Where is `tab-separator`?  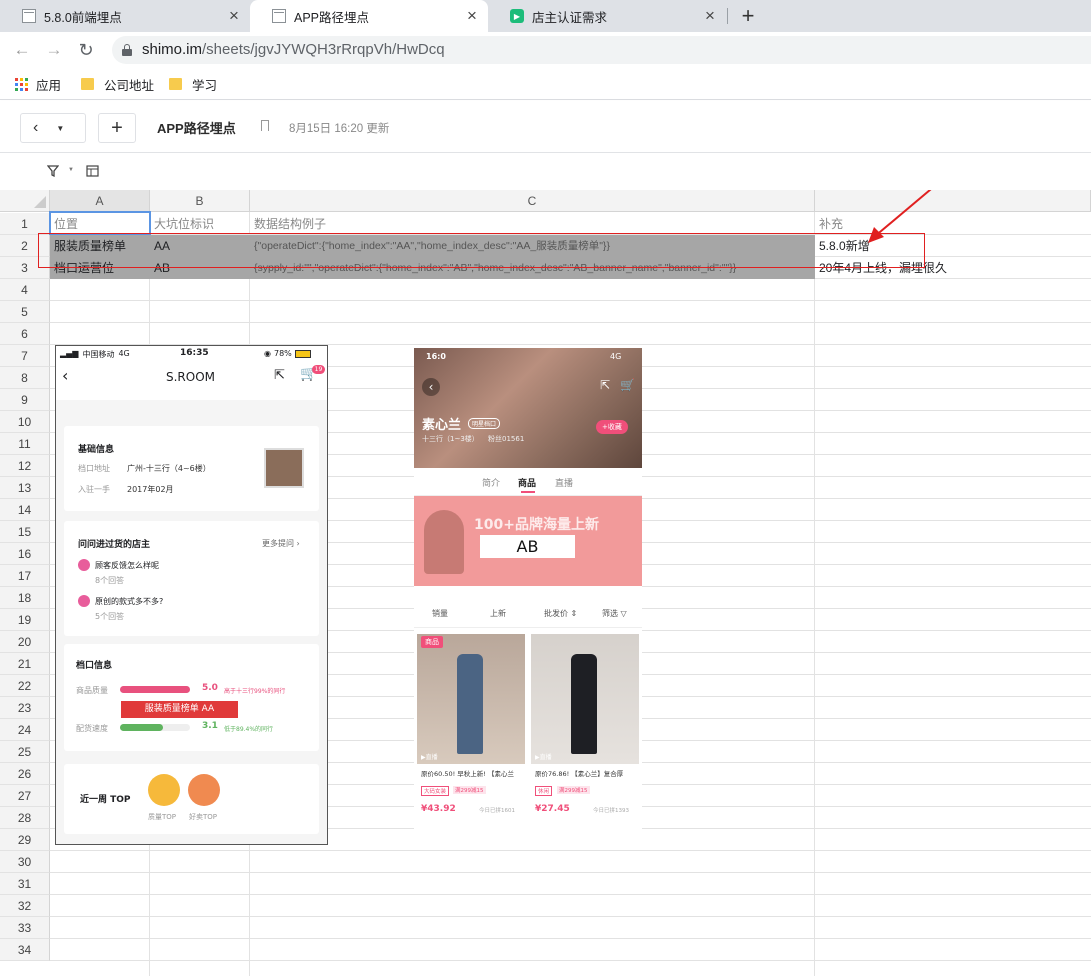
tab-separator is located at coordinates (727, 16).